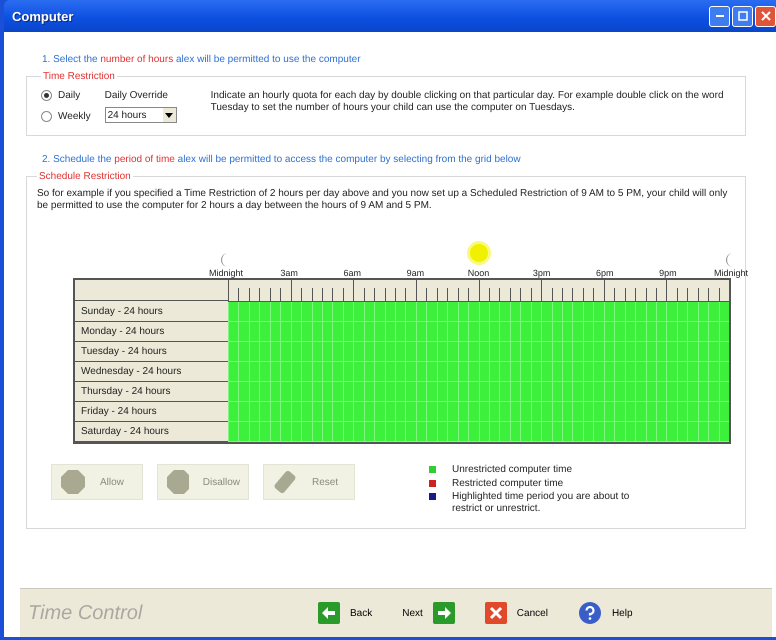  Describe the element at coordinates (43, 16) in the screenshot. I see `window-title: Computer` at that location.